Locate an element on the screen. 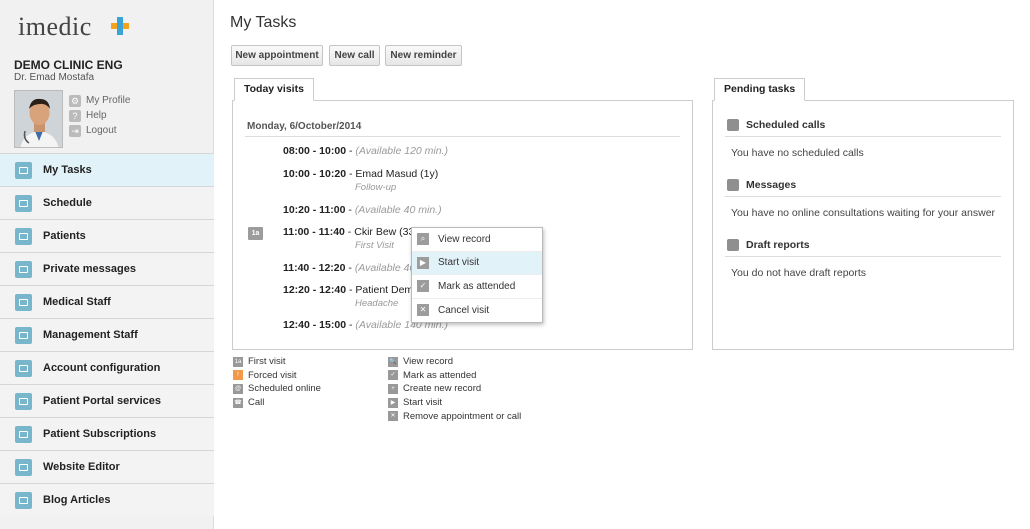  scheduled-online-icon: @ is located at coordinates (238, 388).